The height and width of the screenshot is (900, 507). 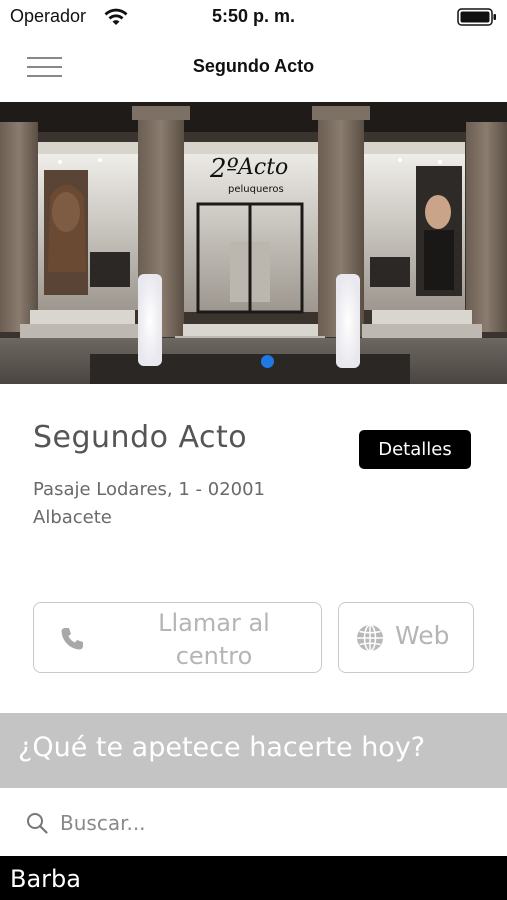 I want to click on phone-icon, so click(x=72, y=639).